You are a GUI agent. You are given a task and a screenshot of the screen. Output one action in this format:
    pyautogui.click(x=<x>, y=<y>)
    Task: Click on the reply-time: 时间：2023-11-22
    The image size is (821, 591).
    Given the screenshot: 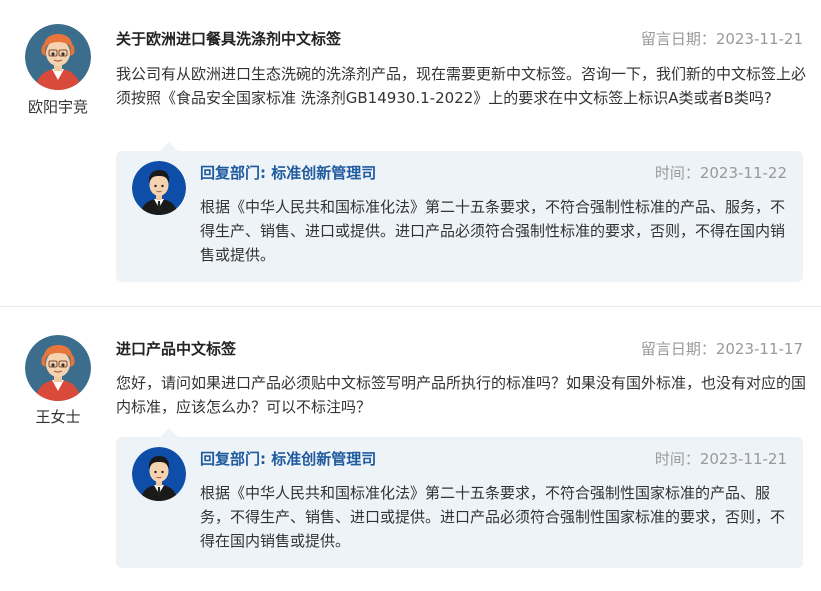 What is the action you would take?
    pyautogui.click(x=720, y=173)
    